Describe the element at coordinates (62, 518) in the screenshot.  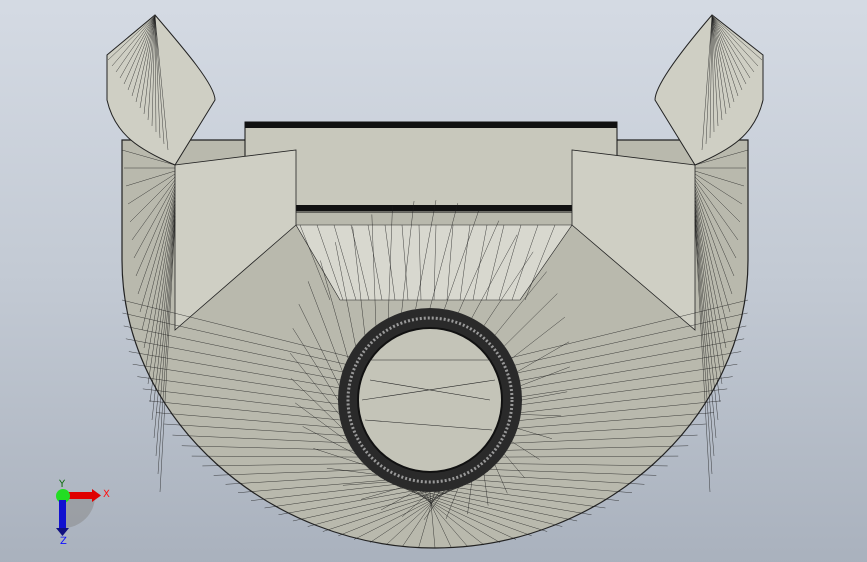
I see `z-axis-arrow-icon` at that location.